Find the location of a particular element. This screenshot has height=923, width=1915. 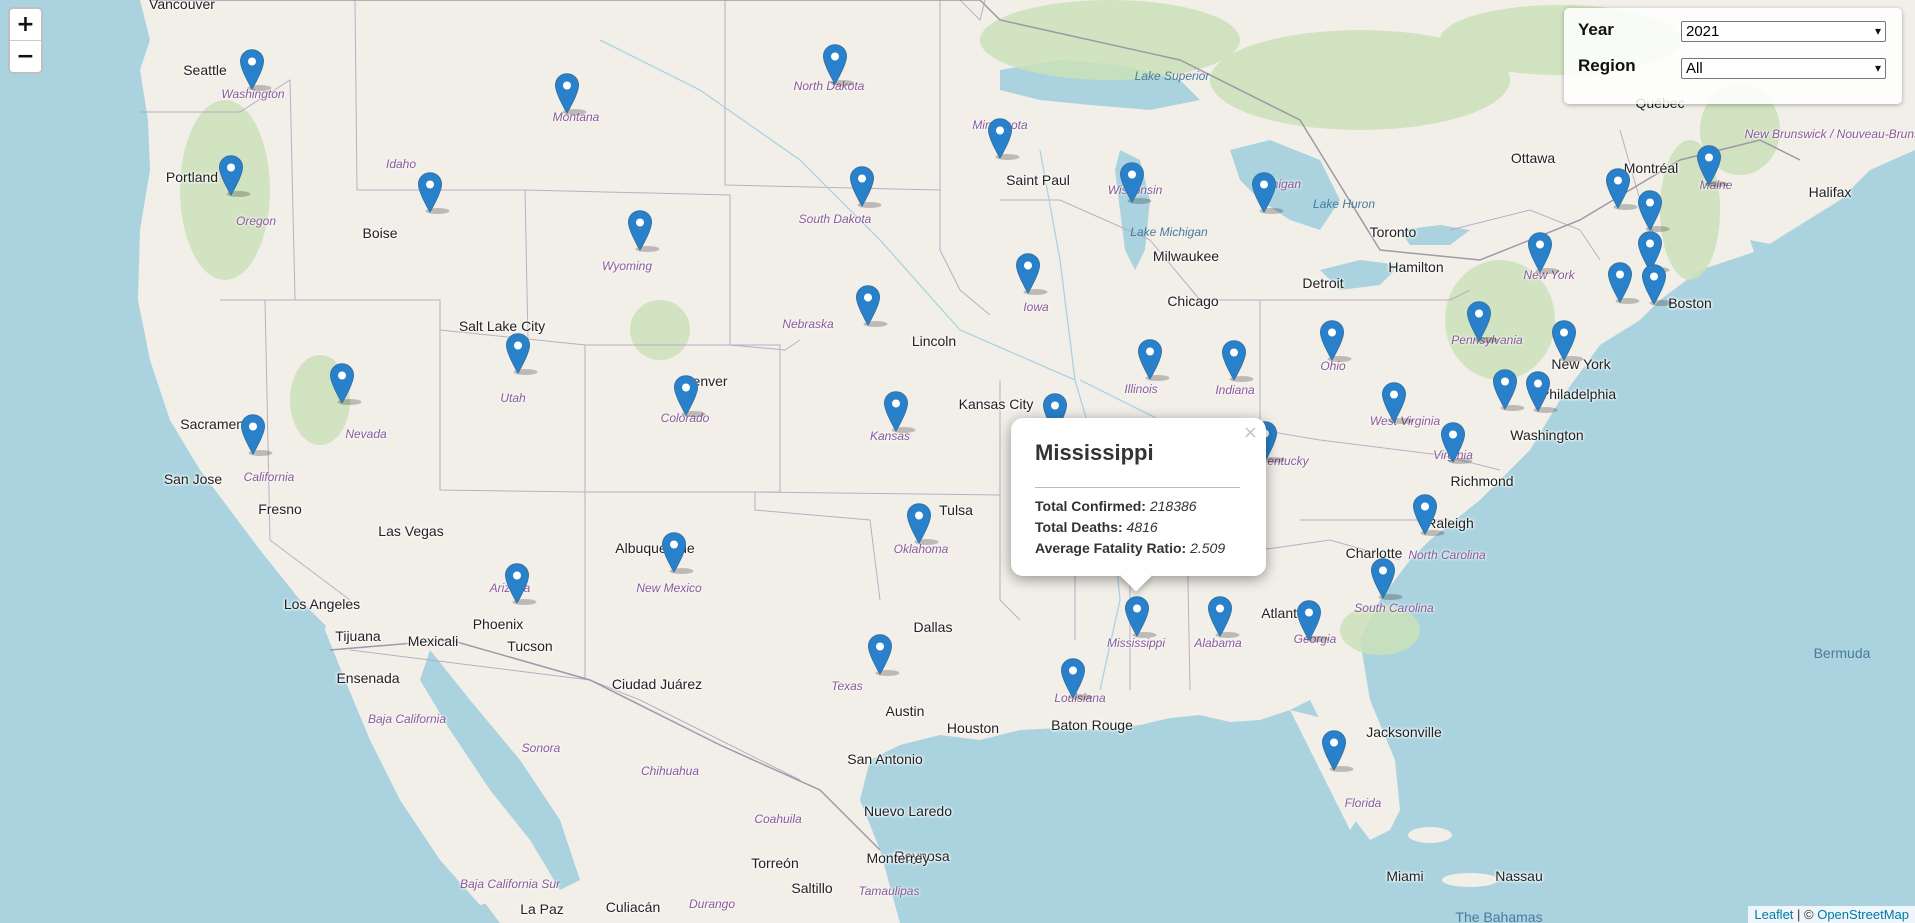

filter-panel: Year 2021 ▾ Region All ▾ is located at coordinates (1733, 56).